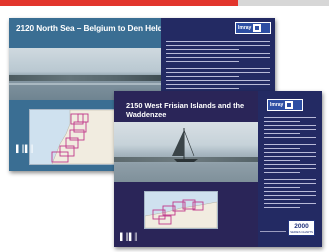 This screenshot has height=252, width=329. I want to click on top-accent-bar, so click(164, 4).